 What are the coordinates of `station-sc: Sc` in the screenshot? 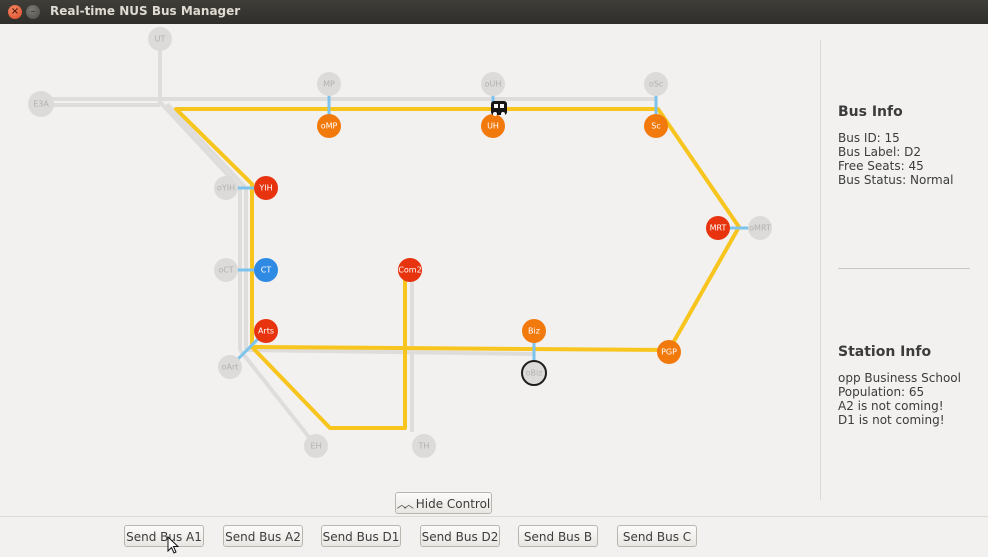 It's located at (656, 126).